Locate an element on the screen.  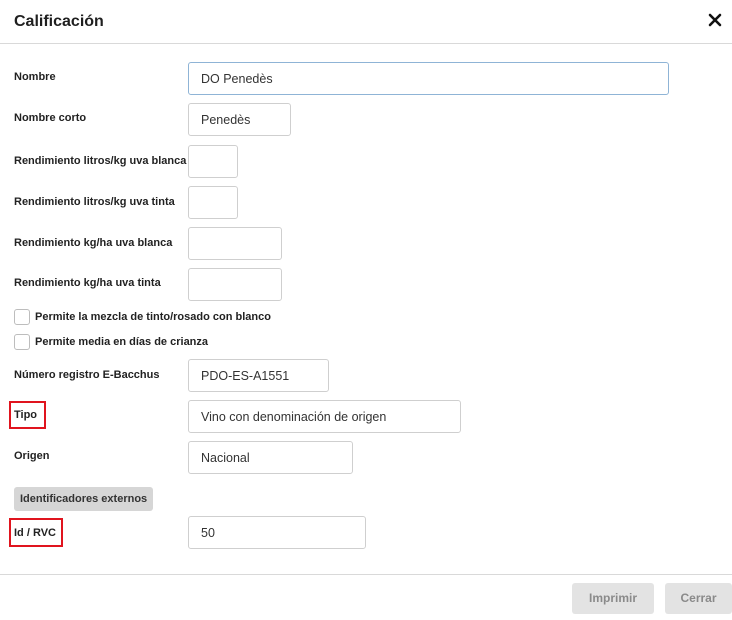
media-checkbox-label: Permite media en días de crianza is located at coordinates (122, 342).